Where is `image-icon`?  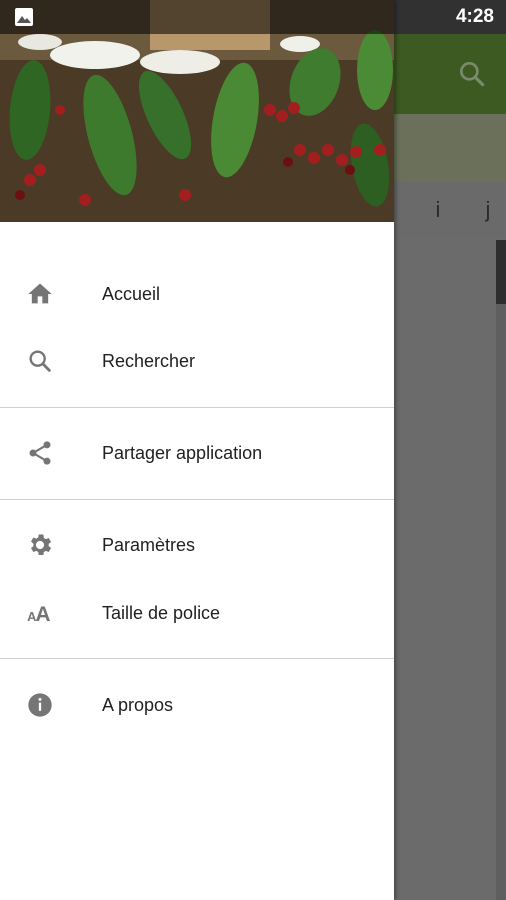
image-icon is located at coordinates (24, 17).